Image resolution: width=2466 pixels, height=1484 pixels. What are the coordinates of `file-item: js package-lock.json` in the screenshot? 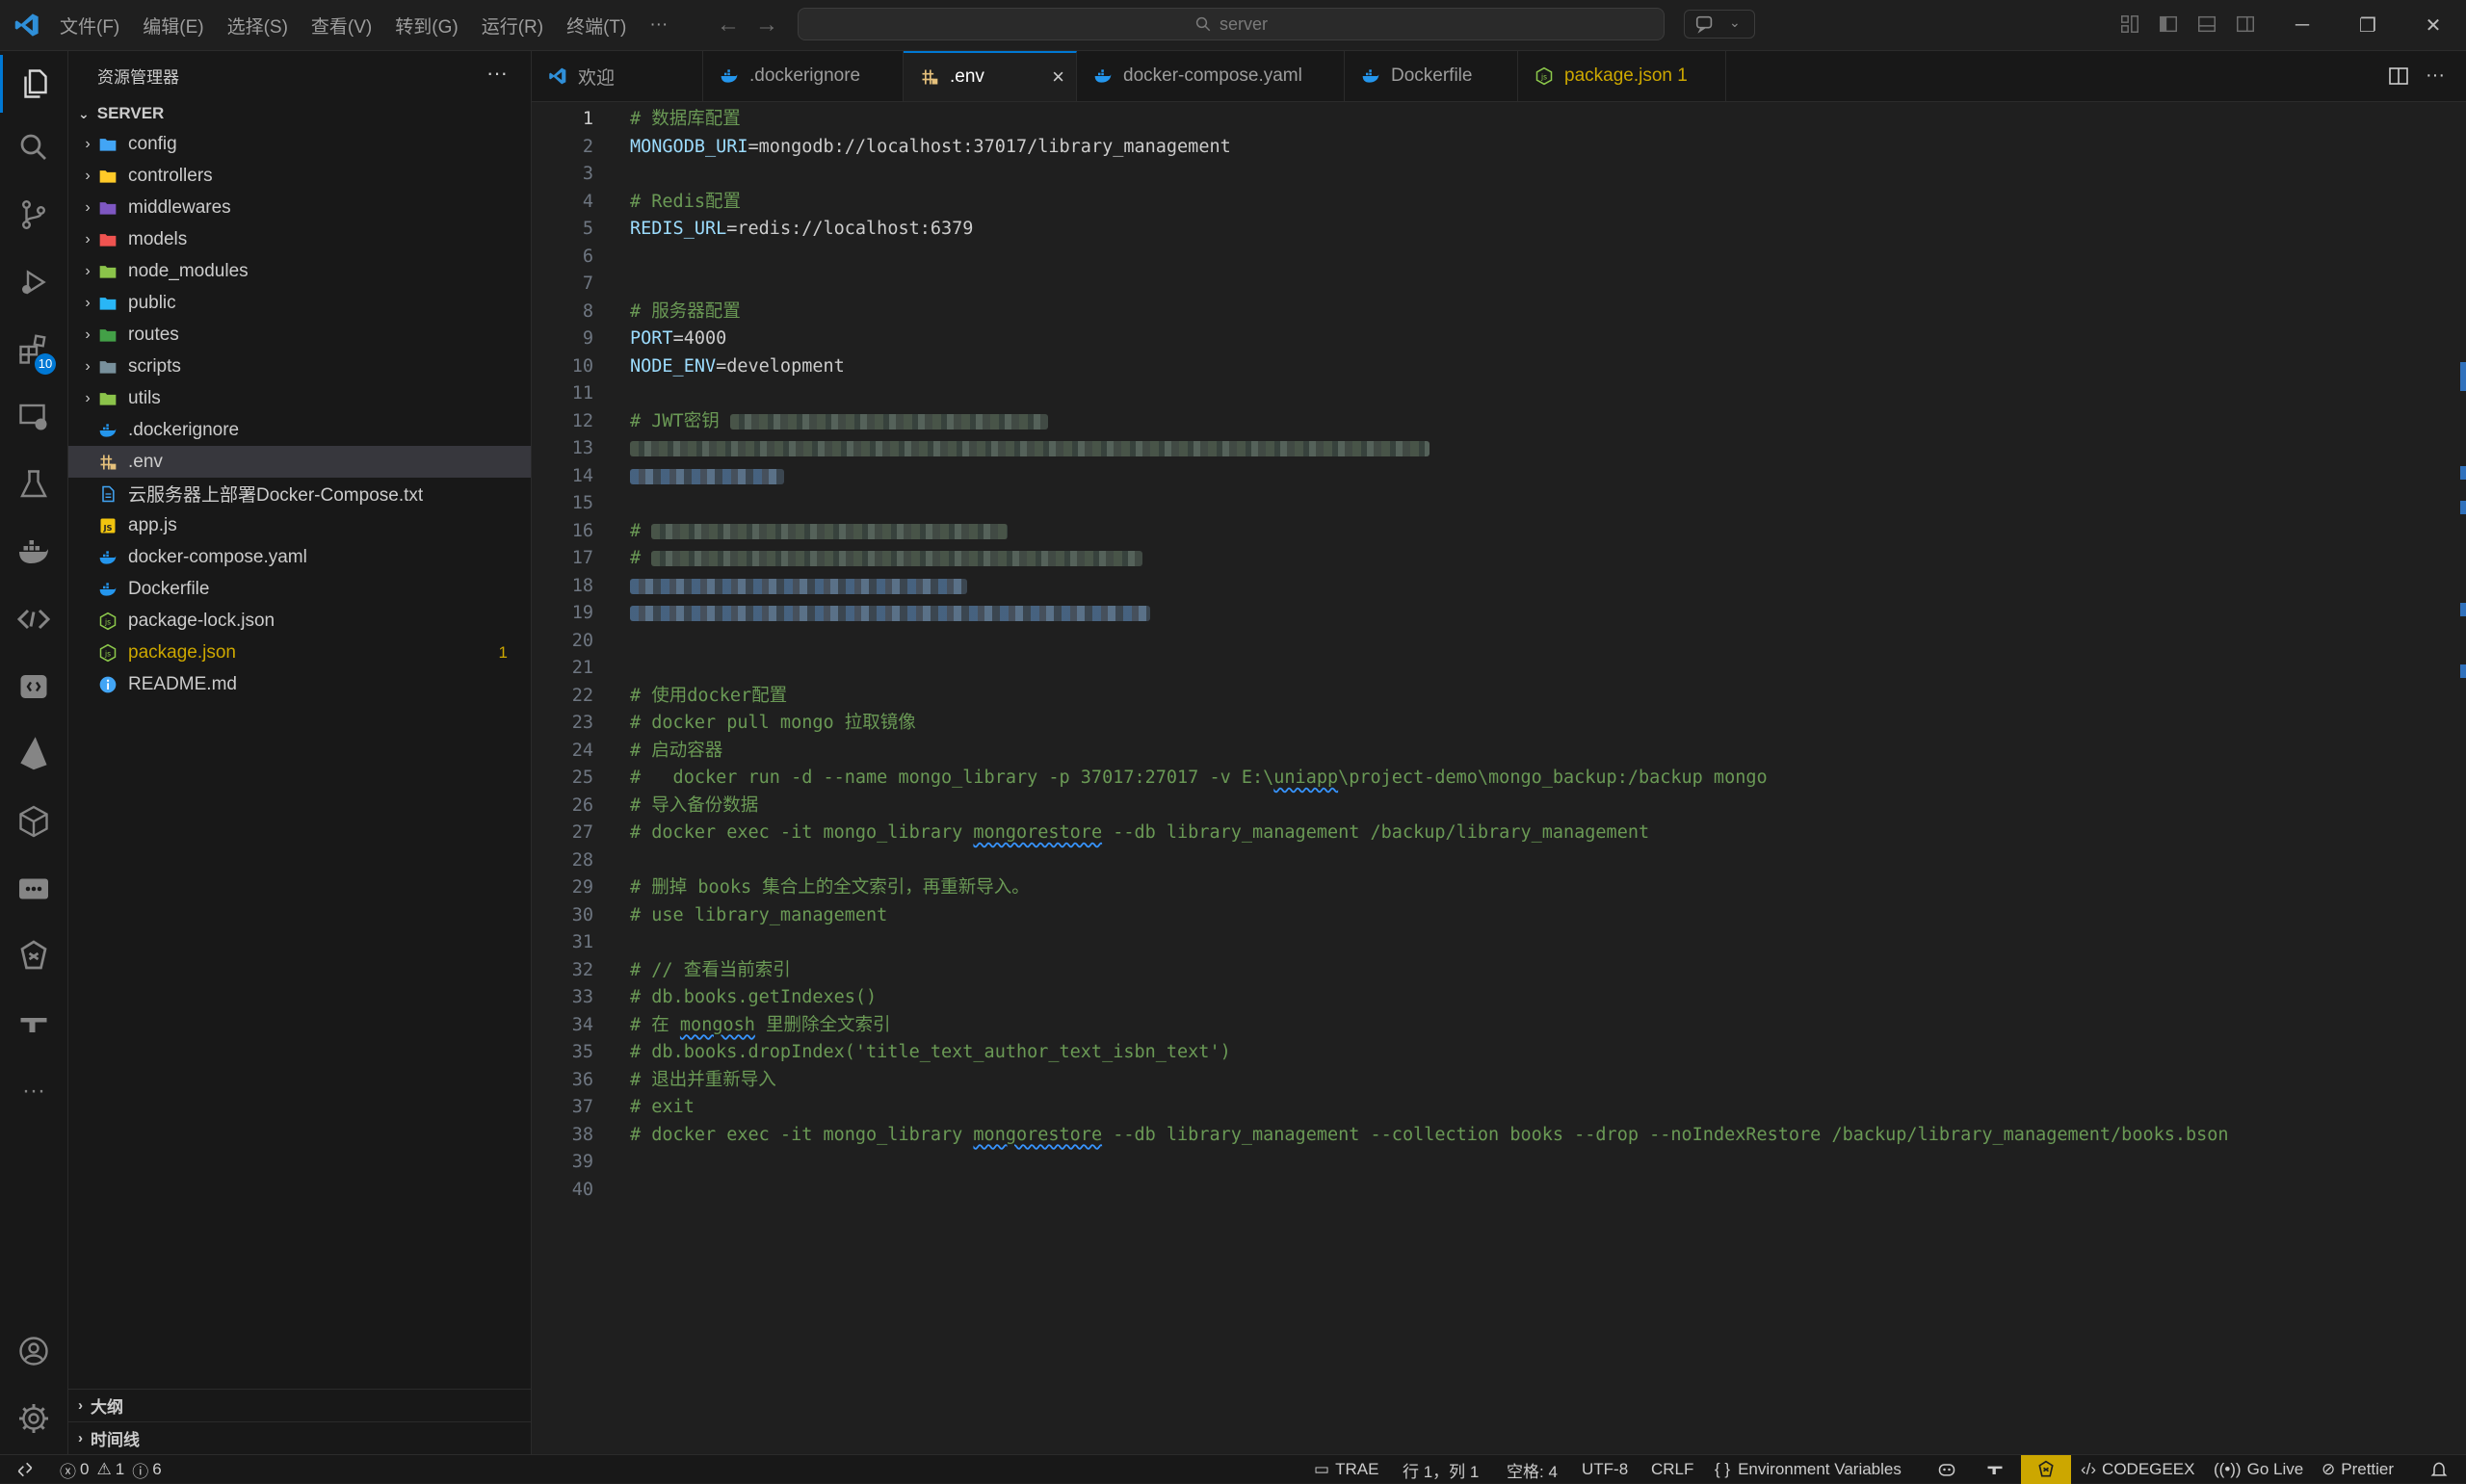 It's located at (299, 621).